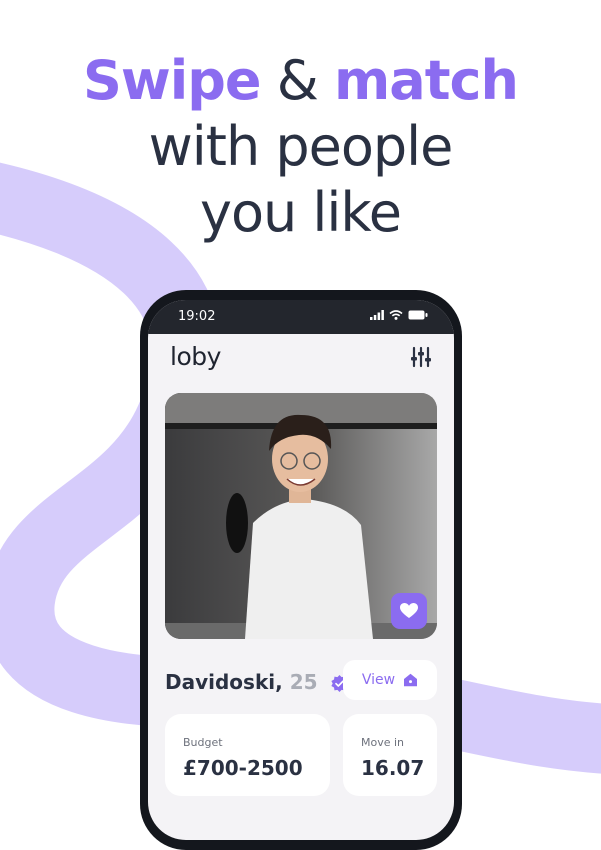  What do you see at coordinates (418, 315) in the screenshot?
I see `battery-icon` at bounding box center [418, 315].